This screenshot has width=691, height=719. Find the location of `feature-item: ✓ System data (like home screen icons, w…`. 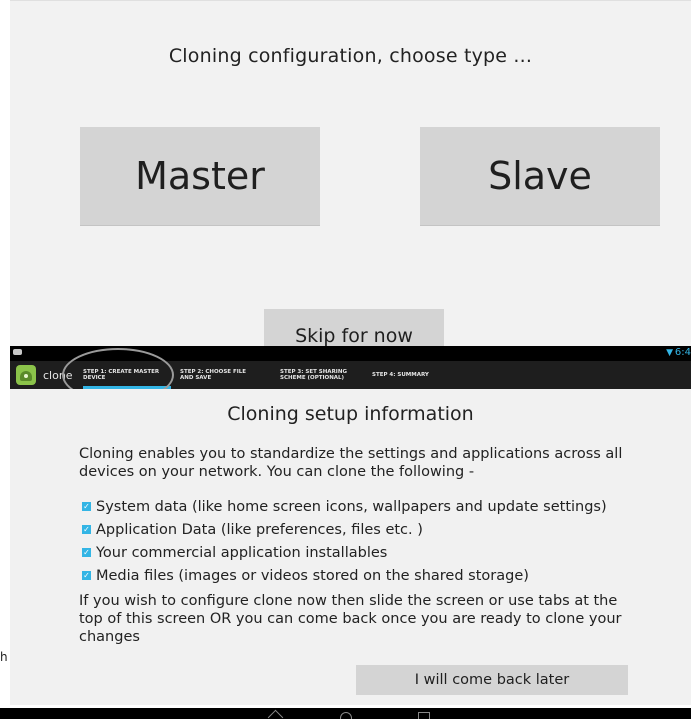

feature-item: ✓ System data (like home screen icons, w… is located at coordinates (362, 506).